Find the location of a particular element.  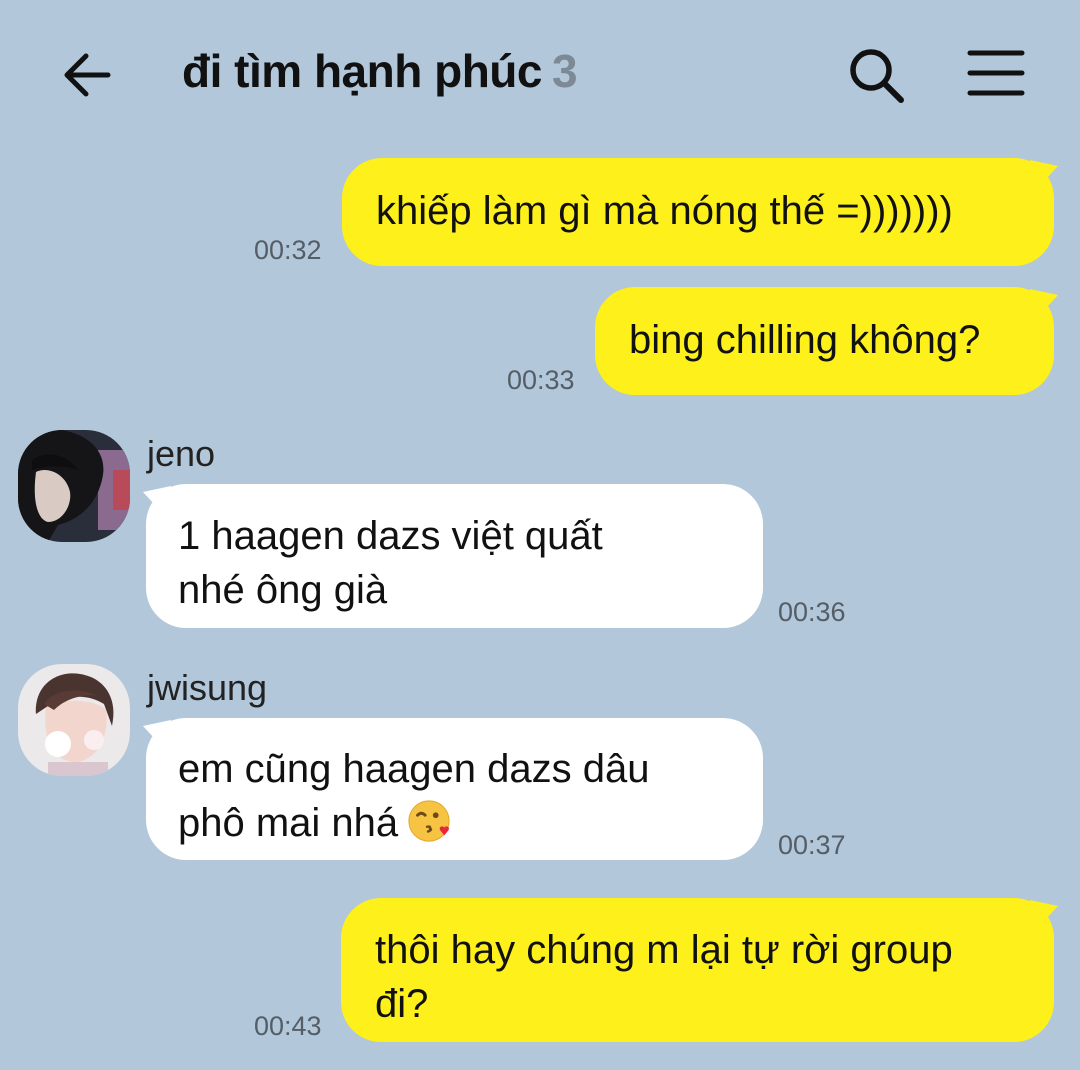

hamburger-menu-icon is located at coordinates (996, 73).